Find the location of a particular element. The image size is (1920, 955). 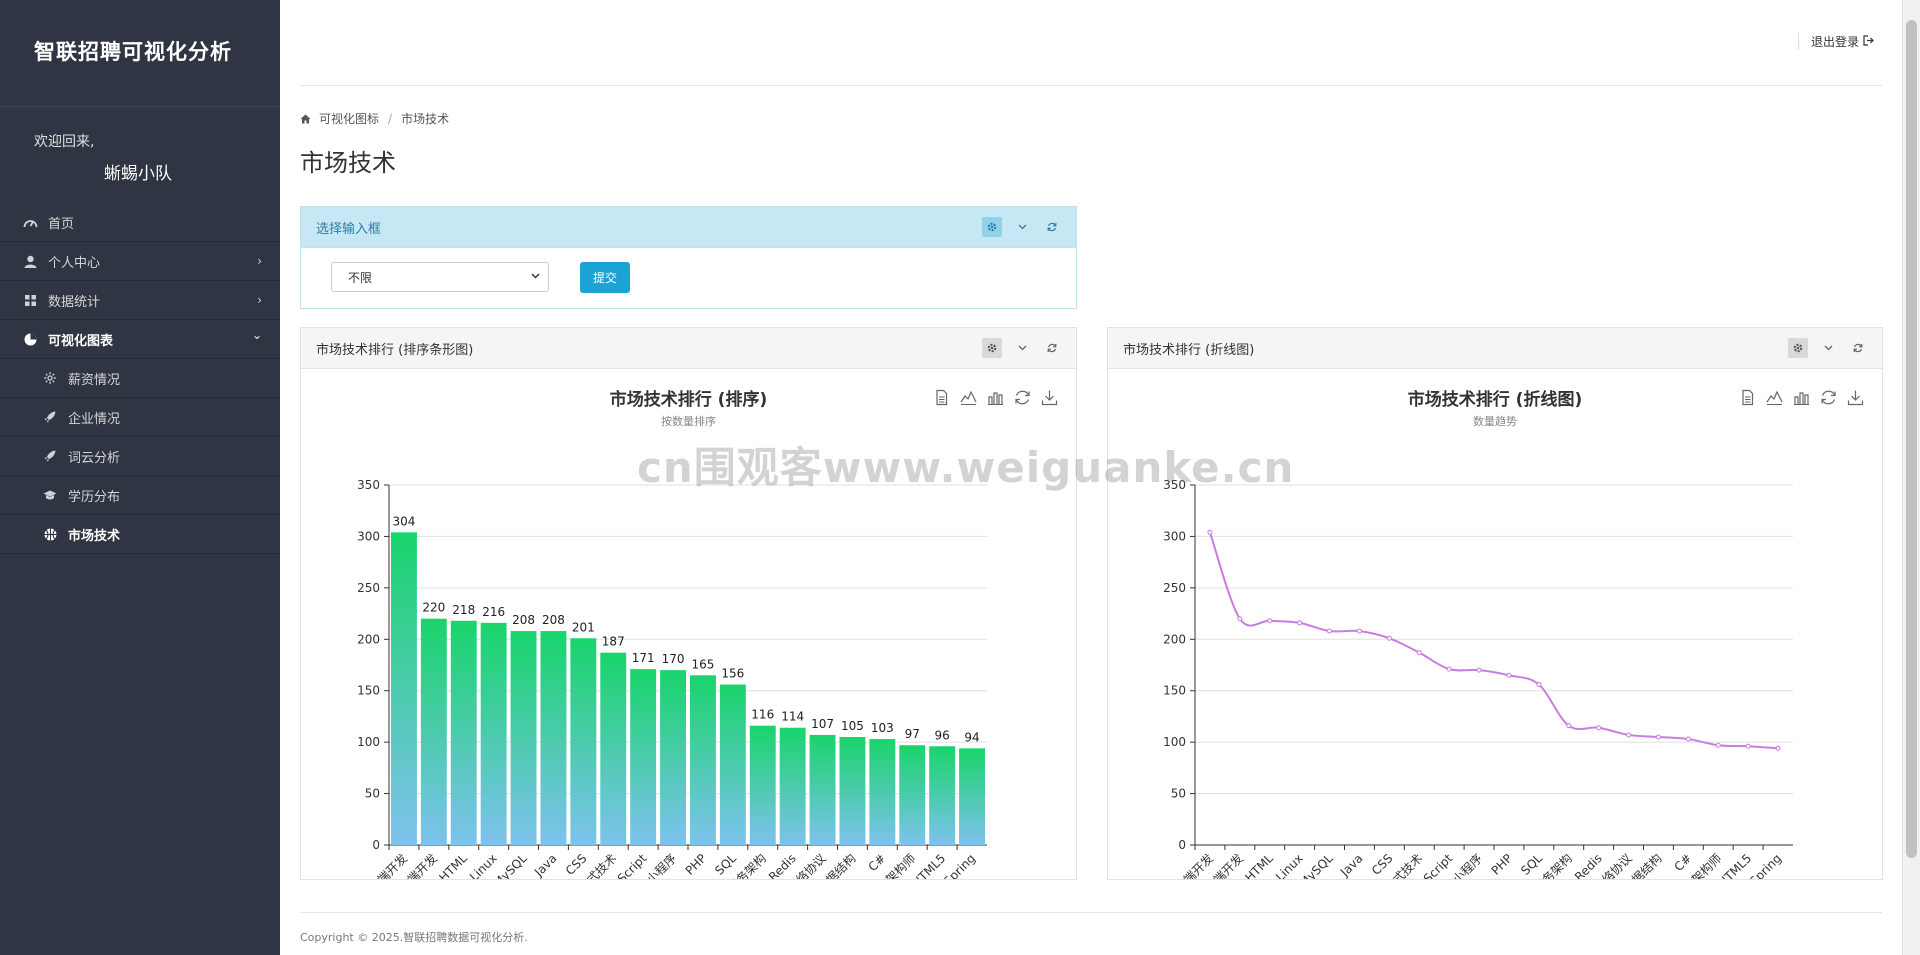

sidebar-item-label: 市场技术 is located at coordinates (94, 536).